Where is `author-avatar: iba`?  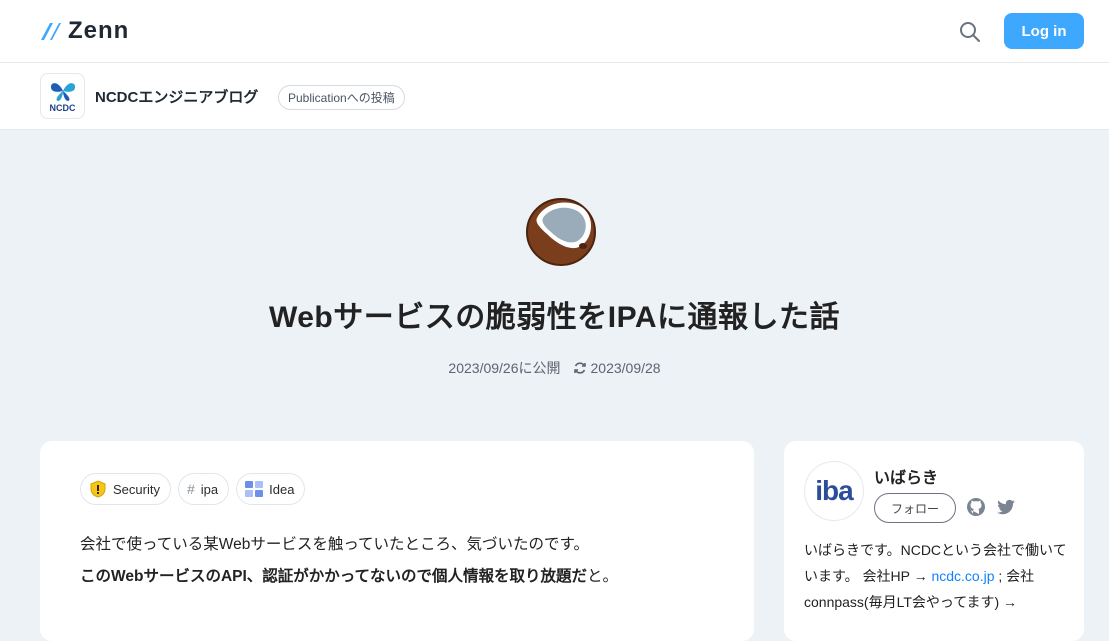
author-avatar: iba is located at coordinates (834, 491).